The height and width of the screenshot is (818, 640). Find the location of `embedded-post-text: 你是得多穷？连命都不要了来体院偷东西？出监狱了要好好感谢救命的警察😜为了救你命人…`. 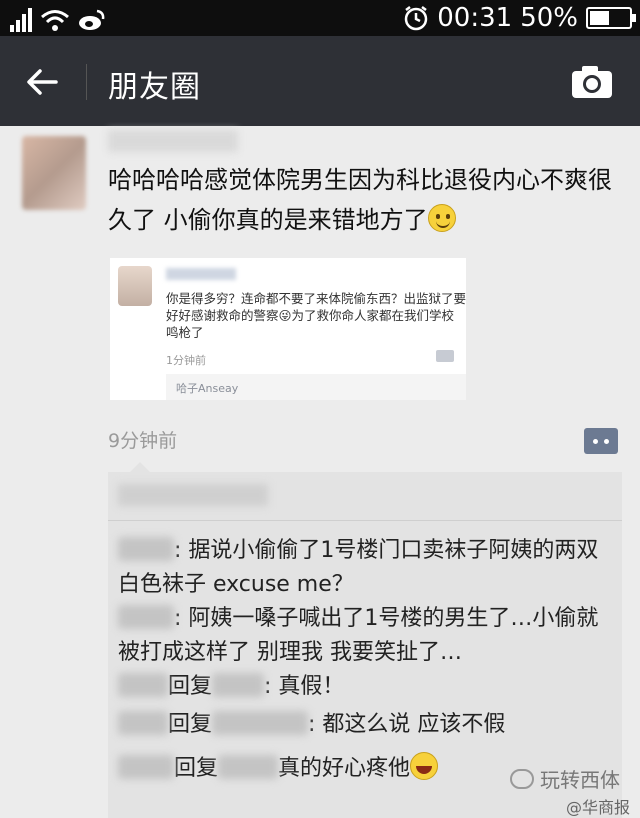

embedded-post-text: 你是得多穷？连命都不要了来体院偷东西？出监狱了要好好感谢救命的警察😜为了救你命人… is located at coordinates (316, 315).